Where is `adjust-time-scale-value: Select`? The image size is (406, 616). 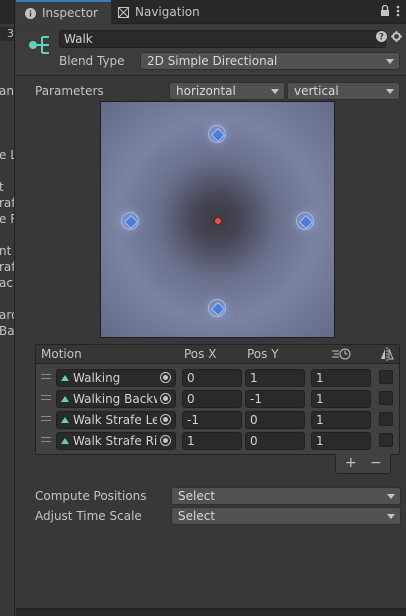 adjust-time-scale-value: Select is located at coordinates (197, 516).